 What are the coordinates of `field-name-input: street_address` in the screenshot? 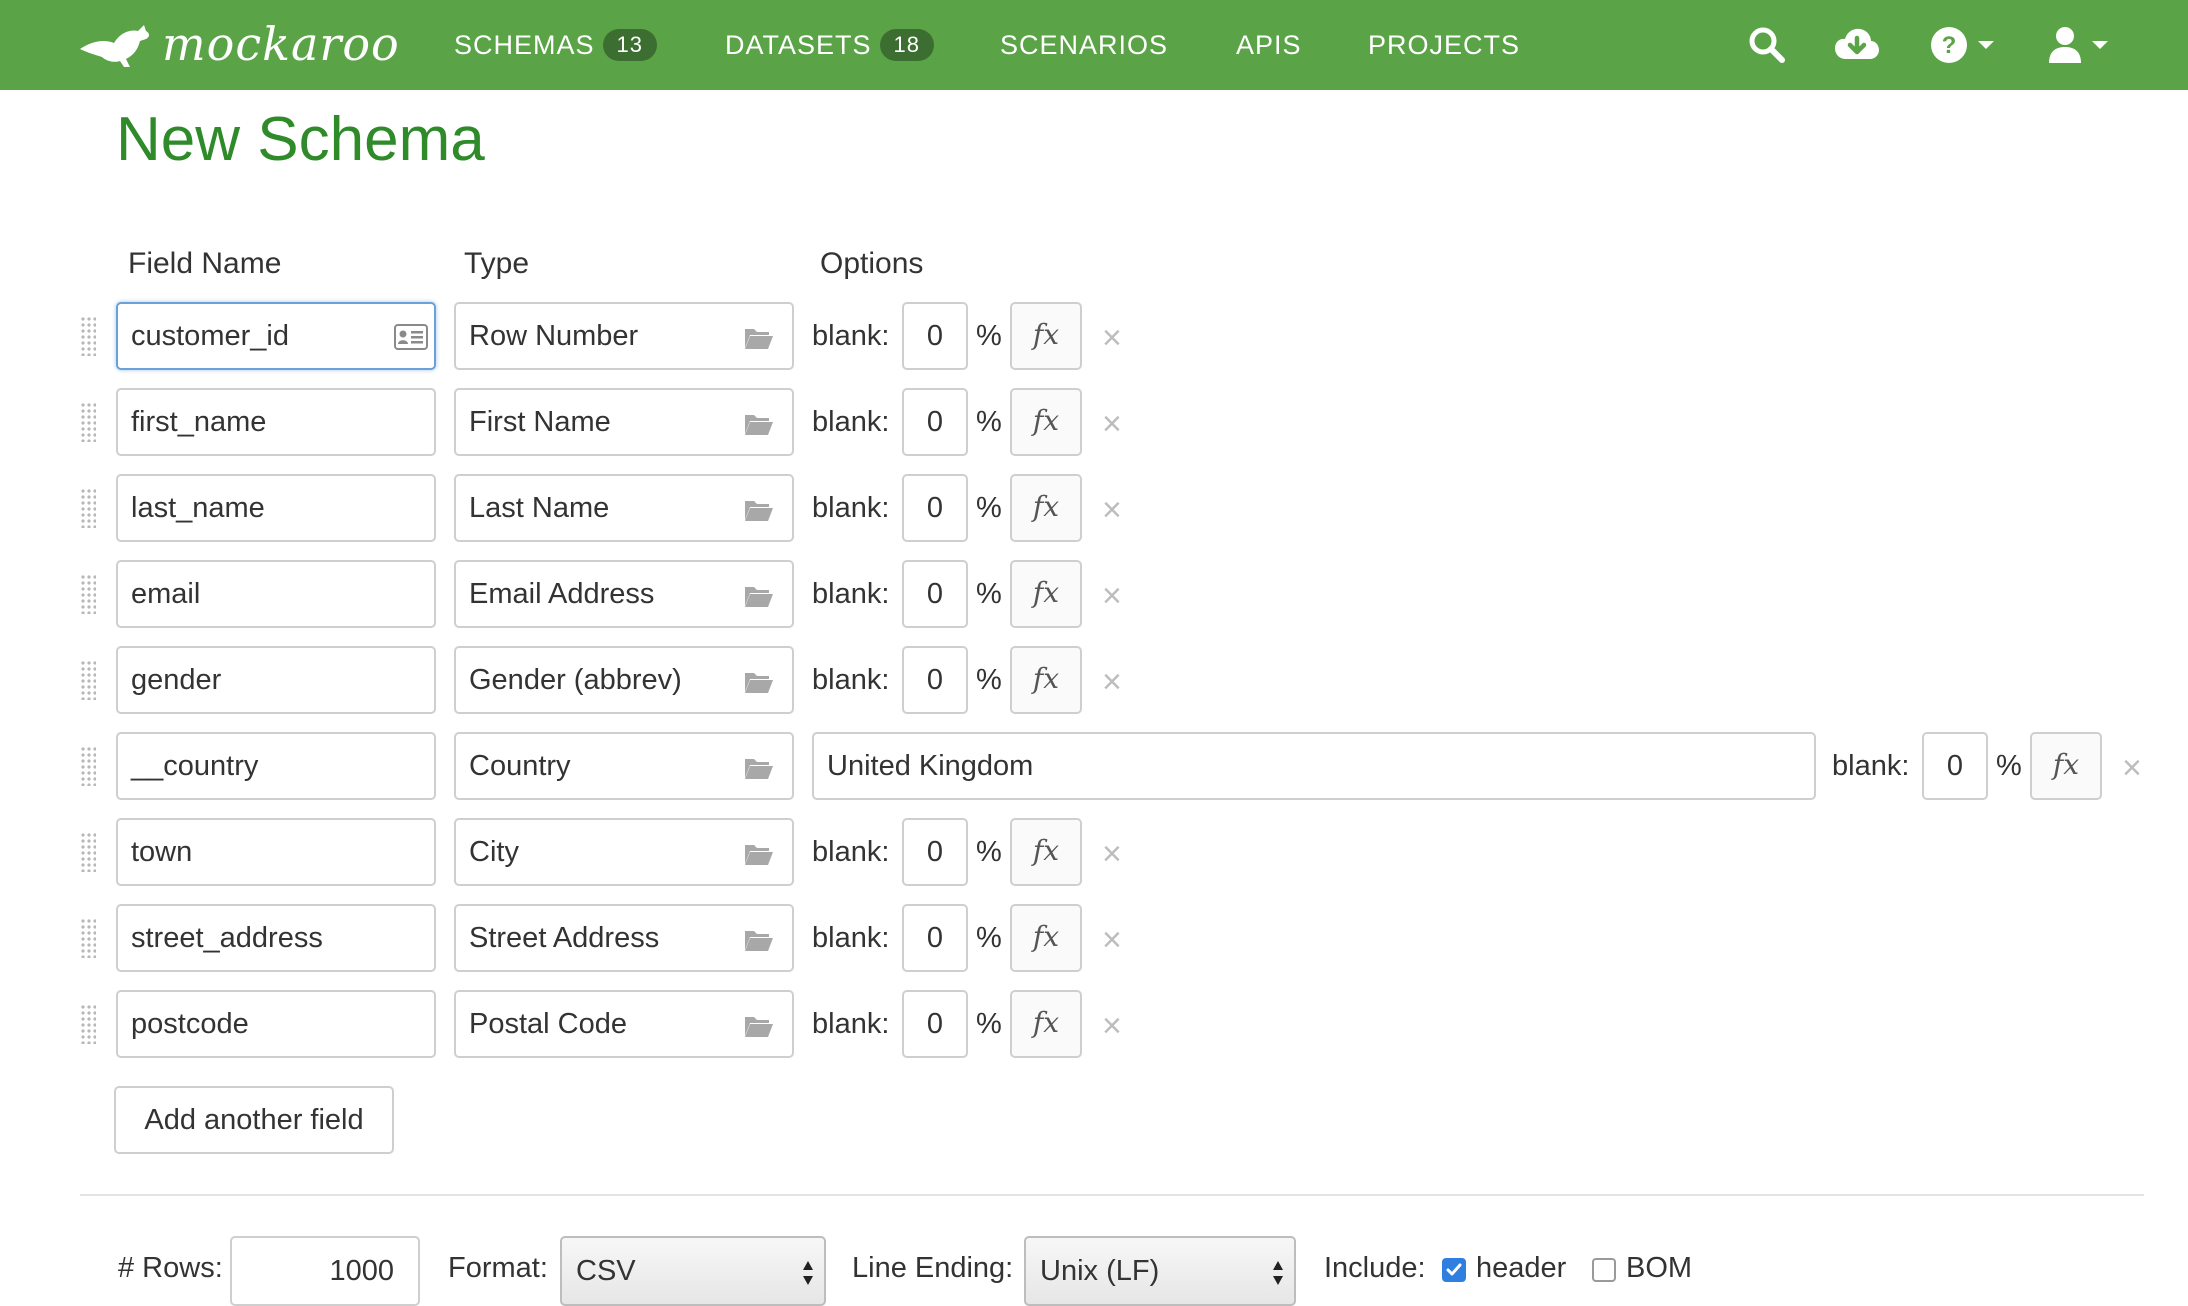 It's located at (276, 938).